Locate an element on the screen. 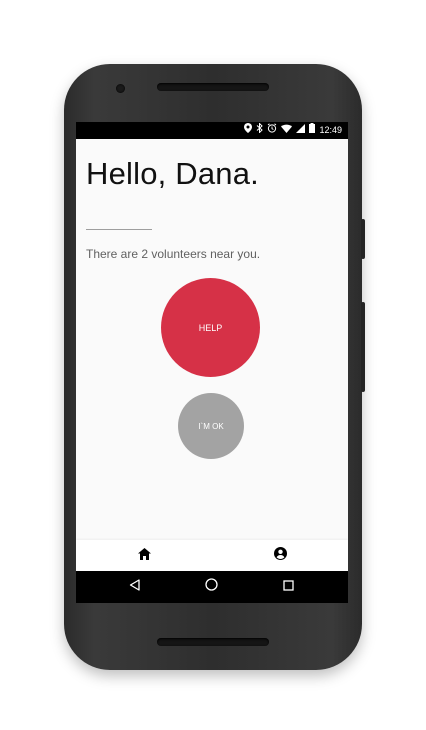 The image size is (426, 730). recents-button is located at coordinates (288, 587).